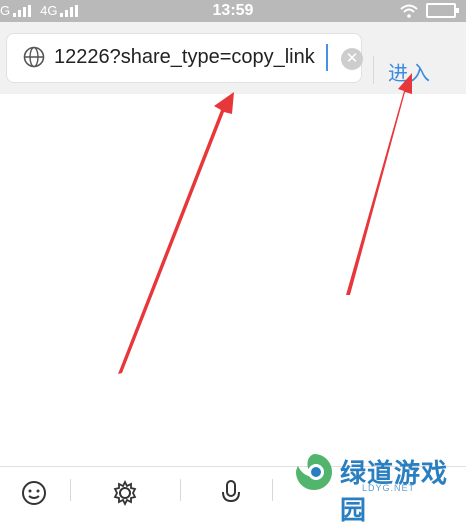  Describe the element at coordinates (125, 493) in the screenshot. I see `gear-icon` at that location.